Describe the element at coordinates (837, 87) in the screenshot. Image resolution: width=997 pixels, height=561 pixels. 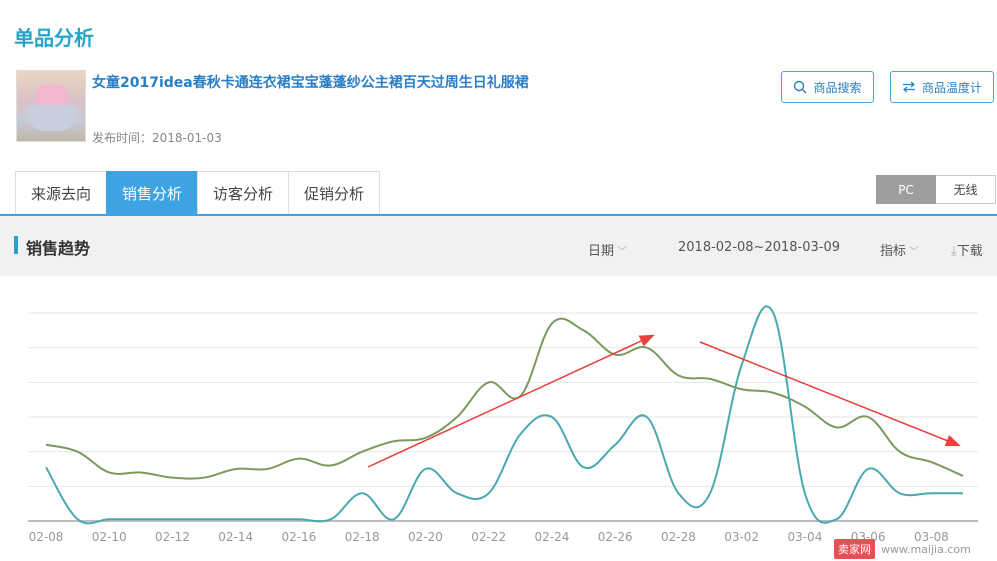
I see `product-search-label: 商品搜索` at that location.